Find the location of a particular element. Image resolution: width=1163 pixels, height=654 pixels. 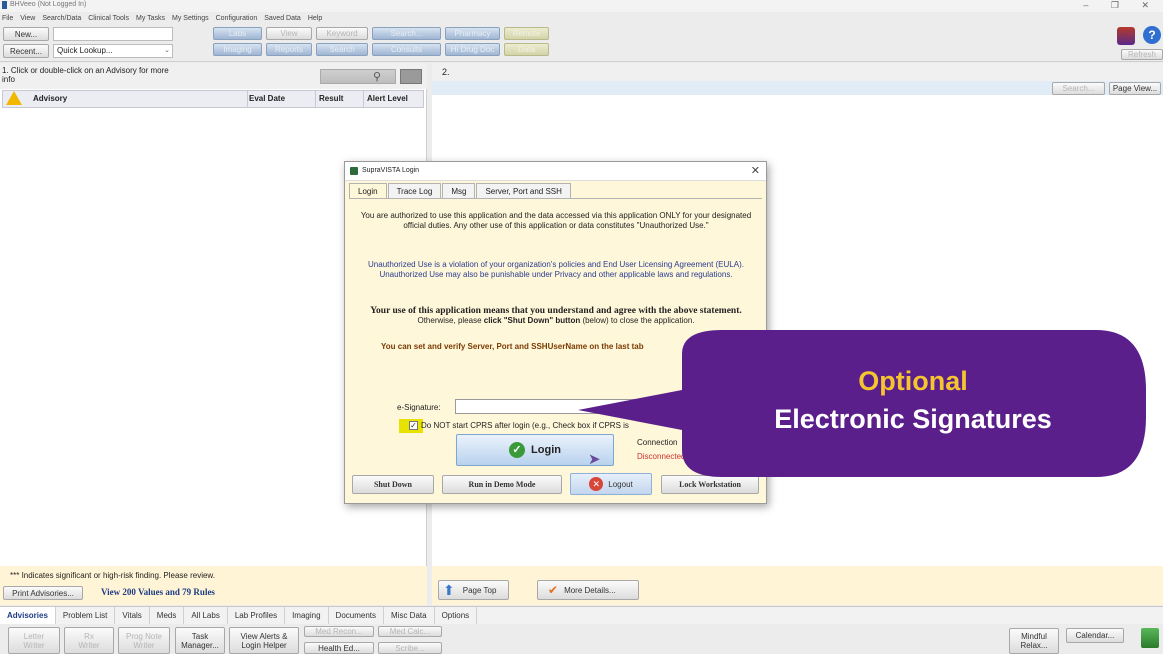

consults-button: Consults is located at coordinates (406, 49).